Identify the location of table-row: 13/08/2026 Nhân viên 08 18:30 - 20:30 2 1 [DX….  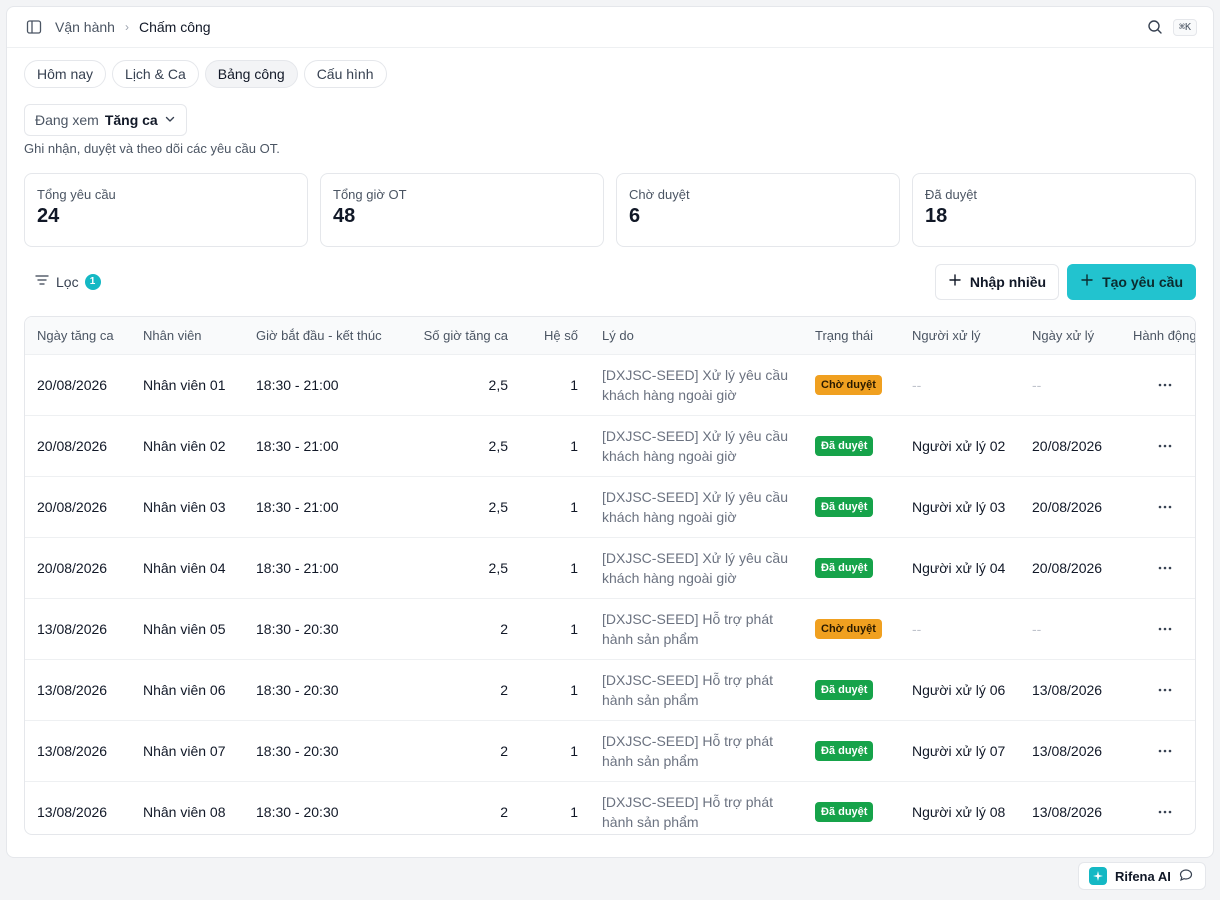
(610, 807).